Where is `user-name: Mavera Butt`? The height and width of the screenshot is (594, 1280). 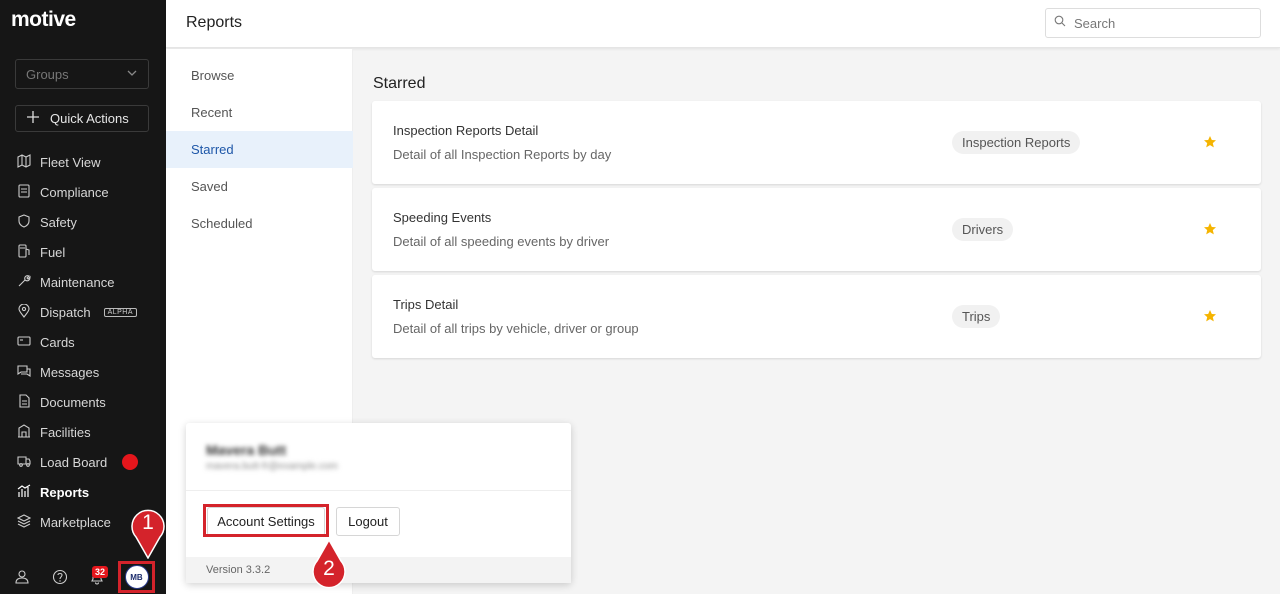
user-name: Mavera Butt is located at coordinates (246, 450).